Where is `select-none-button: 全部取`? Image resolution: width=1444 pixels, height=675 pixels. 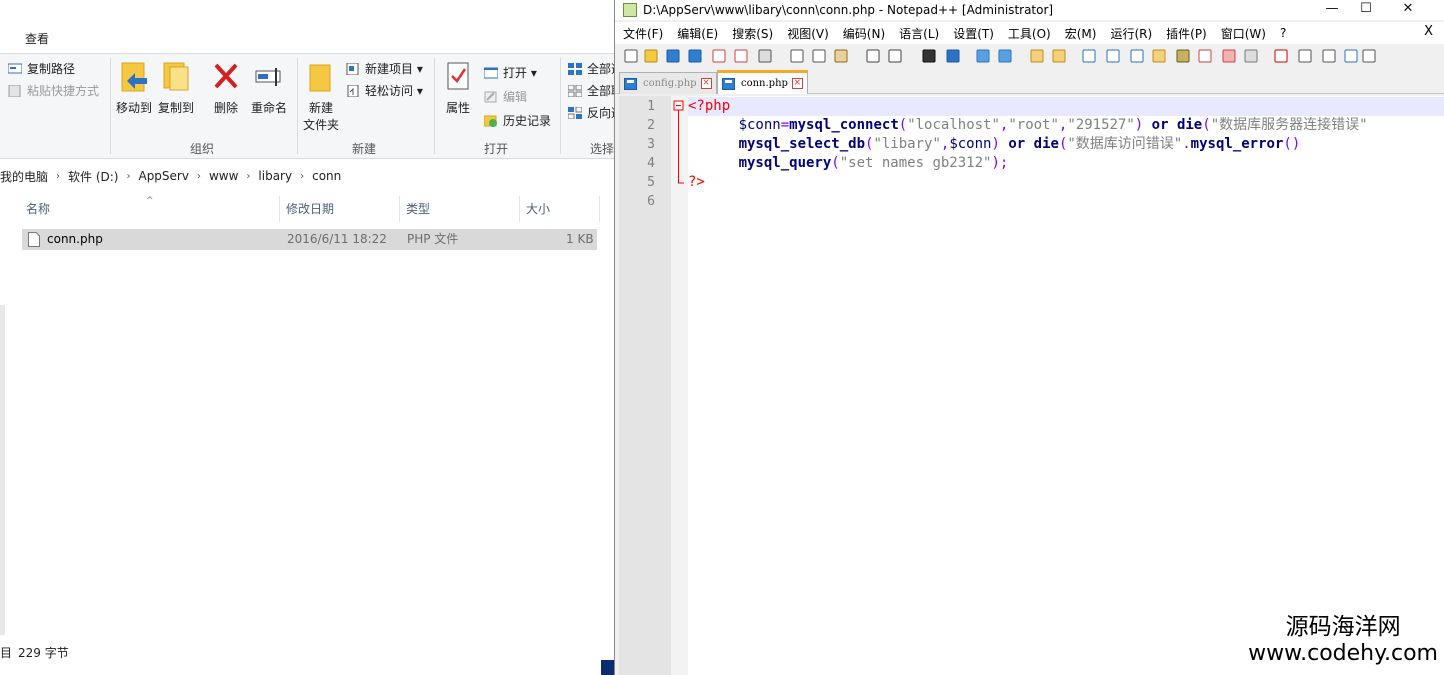
select-none-button: 全部取 is located at coordinates (590, 90).